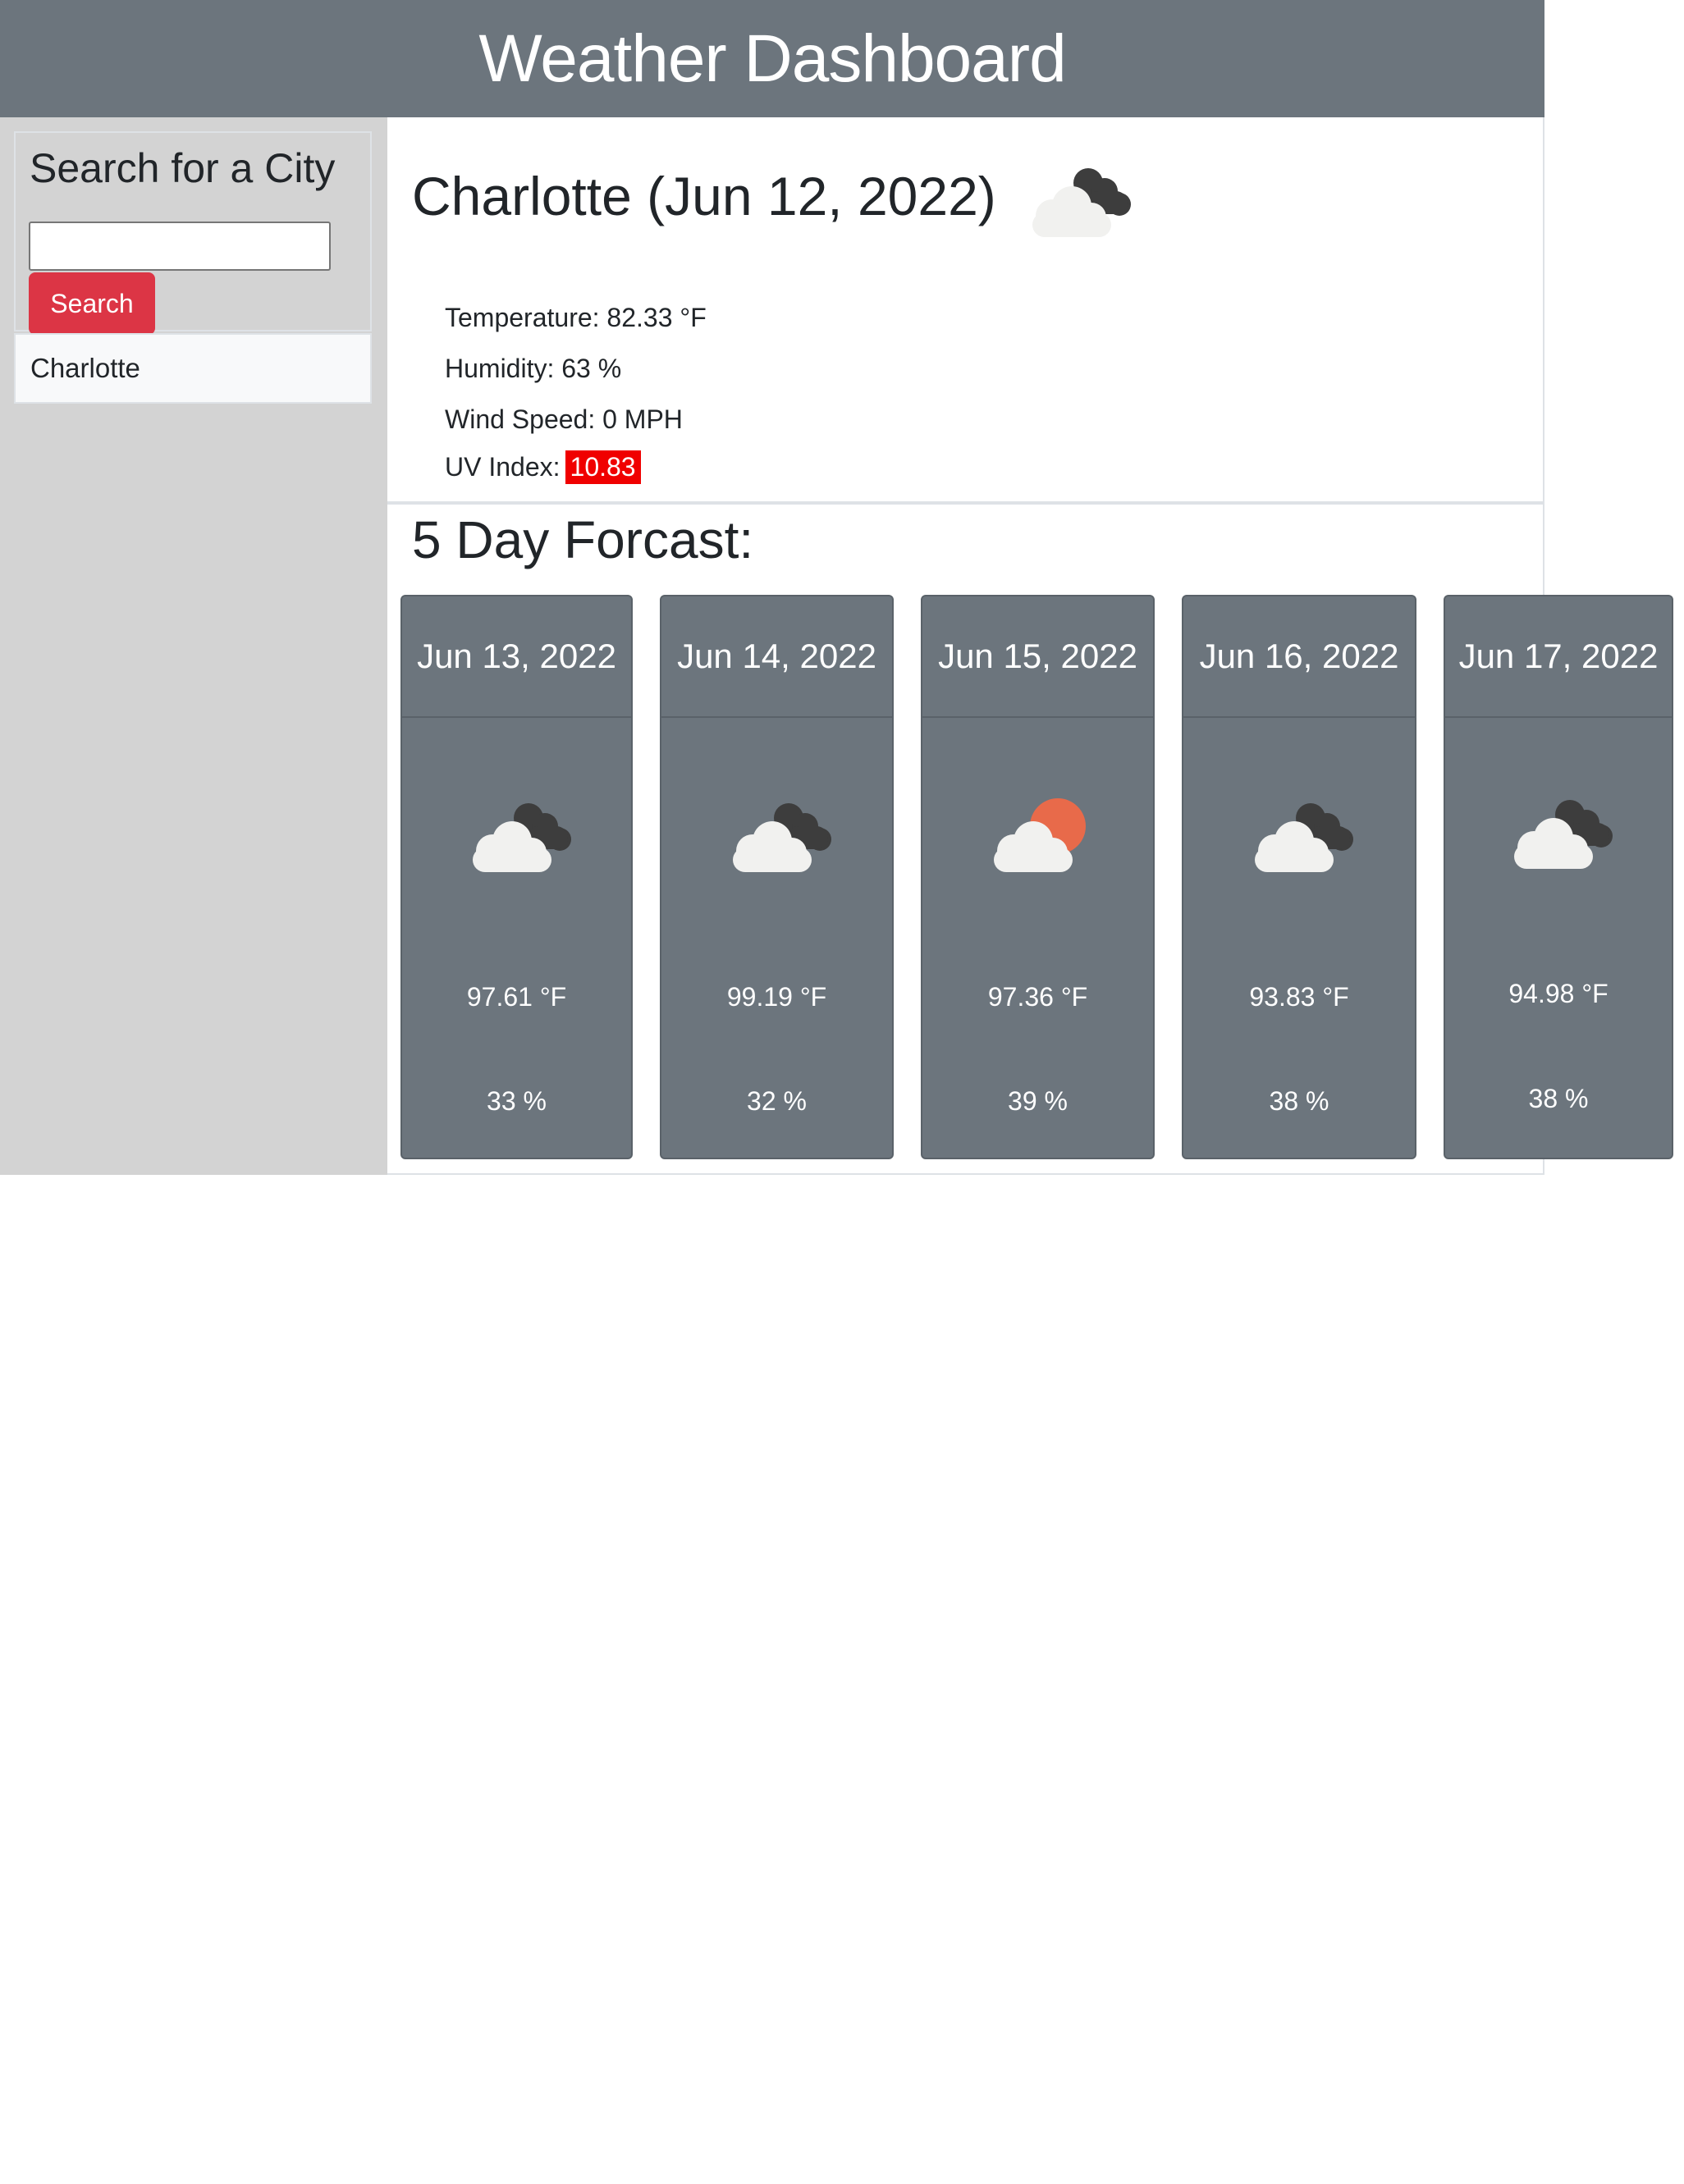 The height and width of the screenshot is (2184, 1684). I want to click on forecast-temperature: 93.83 °F, so click(1299, 997).